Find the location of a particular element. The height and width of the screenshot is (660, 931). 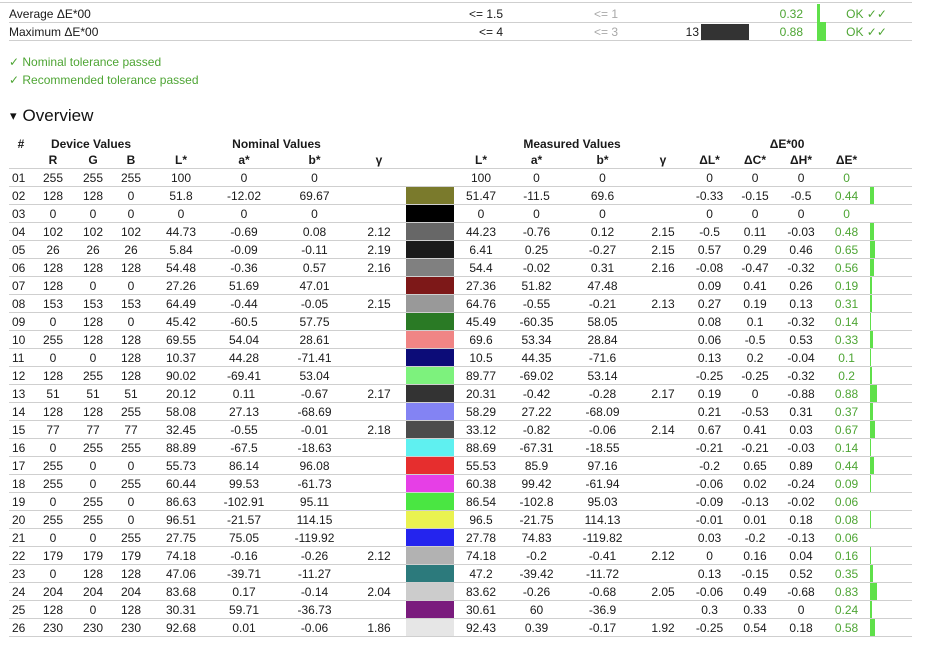

device-g: 204 is located at coordinates (93, 591).